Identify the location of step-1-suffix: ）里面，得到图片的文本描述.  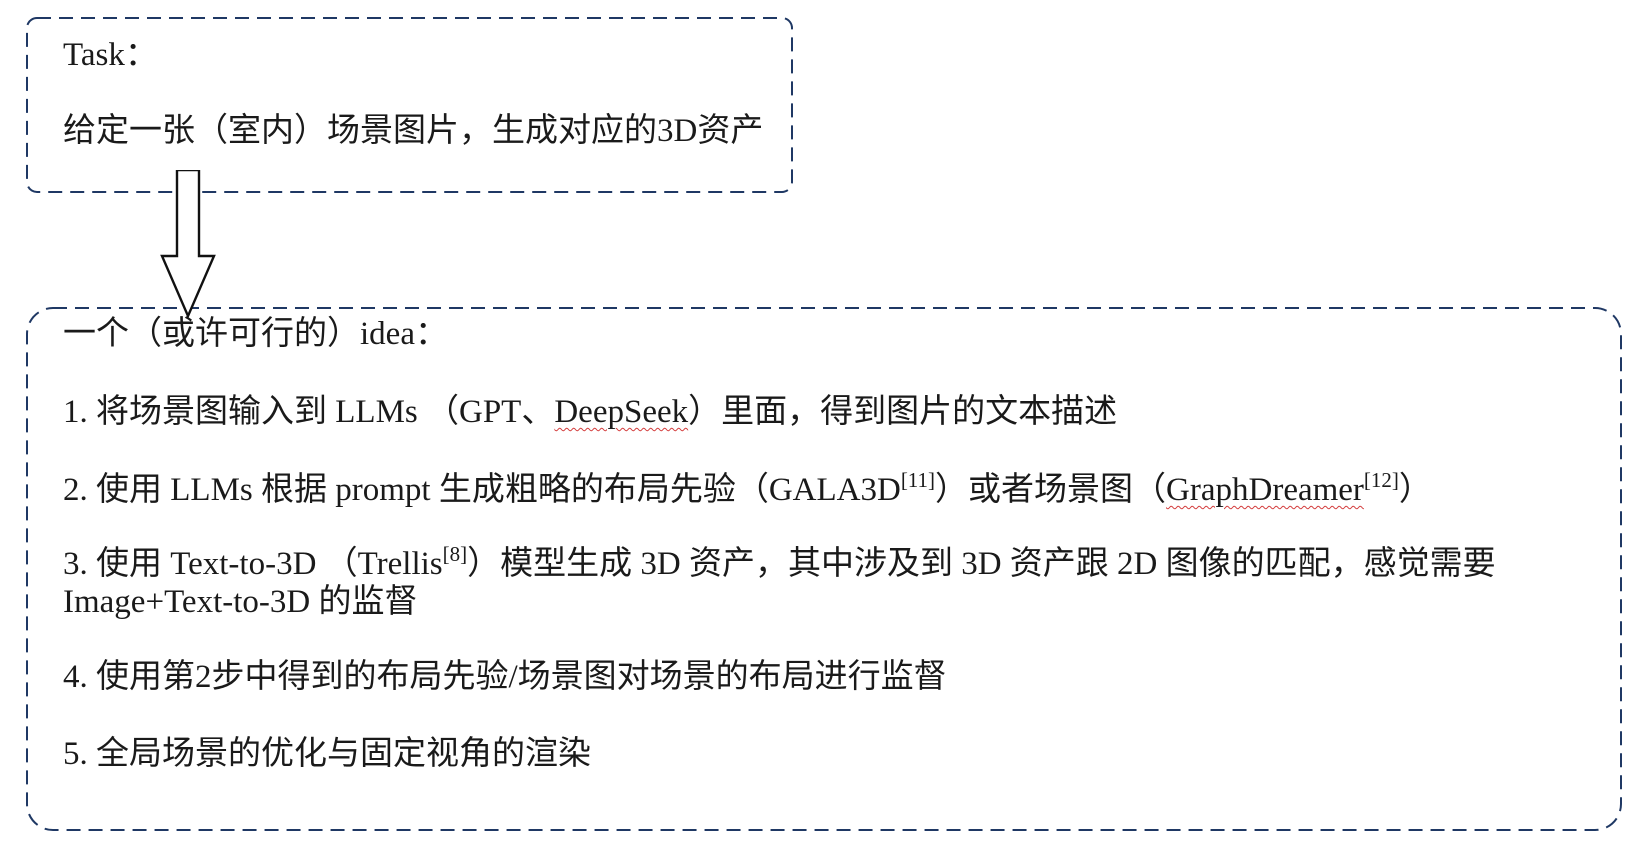
(903, 412).